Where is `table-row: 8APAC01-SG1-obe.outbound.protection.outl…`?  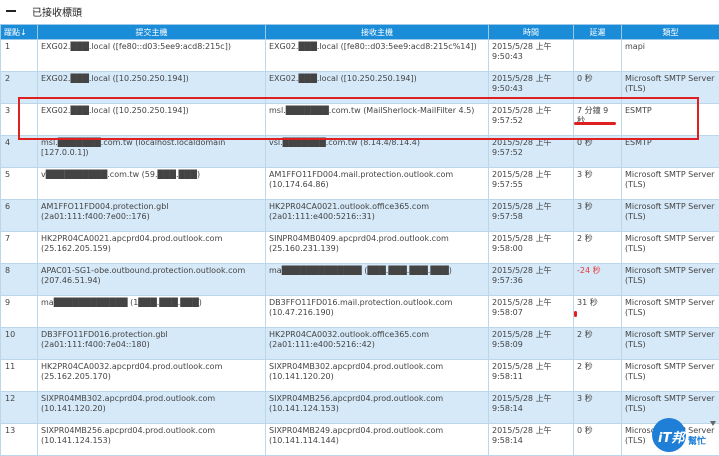 table-row: 8APAC01-SG1-obe.outbound.protection.outl… is located at coordinates (360, 280).